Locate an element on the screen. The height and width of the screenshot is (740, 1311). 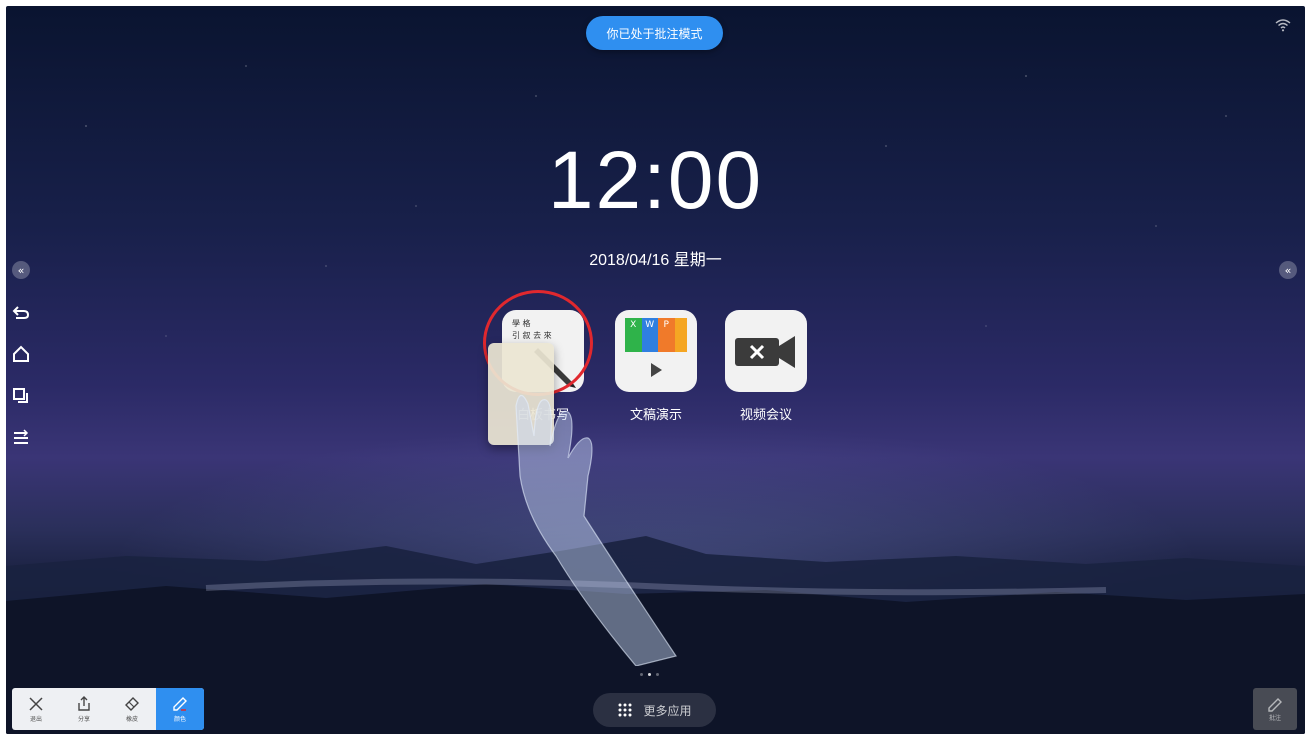
app-video-label: 视频会议 is located at coordinates (765, 415).